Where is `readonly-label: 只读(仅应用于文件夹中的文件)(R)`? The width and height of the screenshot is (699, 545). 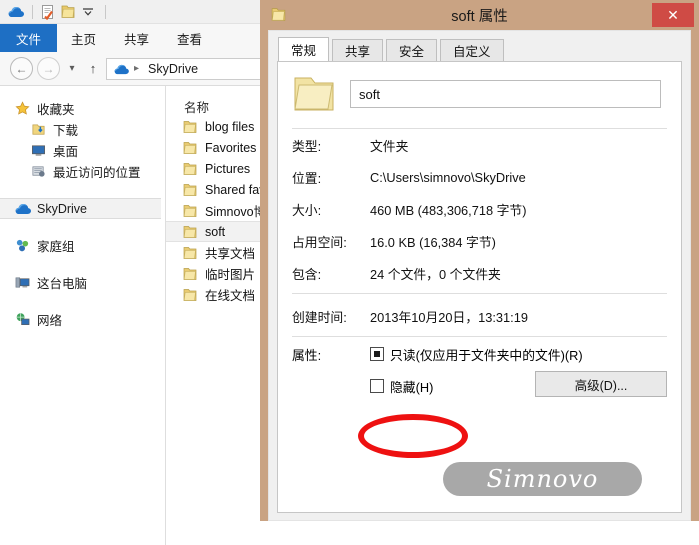 readonly-label: 只读(仅应用于文件夹中的文件)(R) is located at coordinates (486, 355).